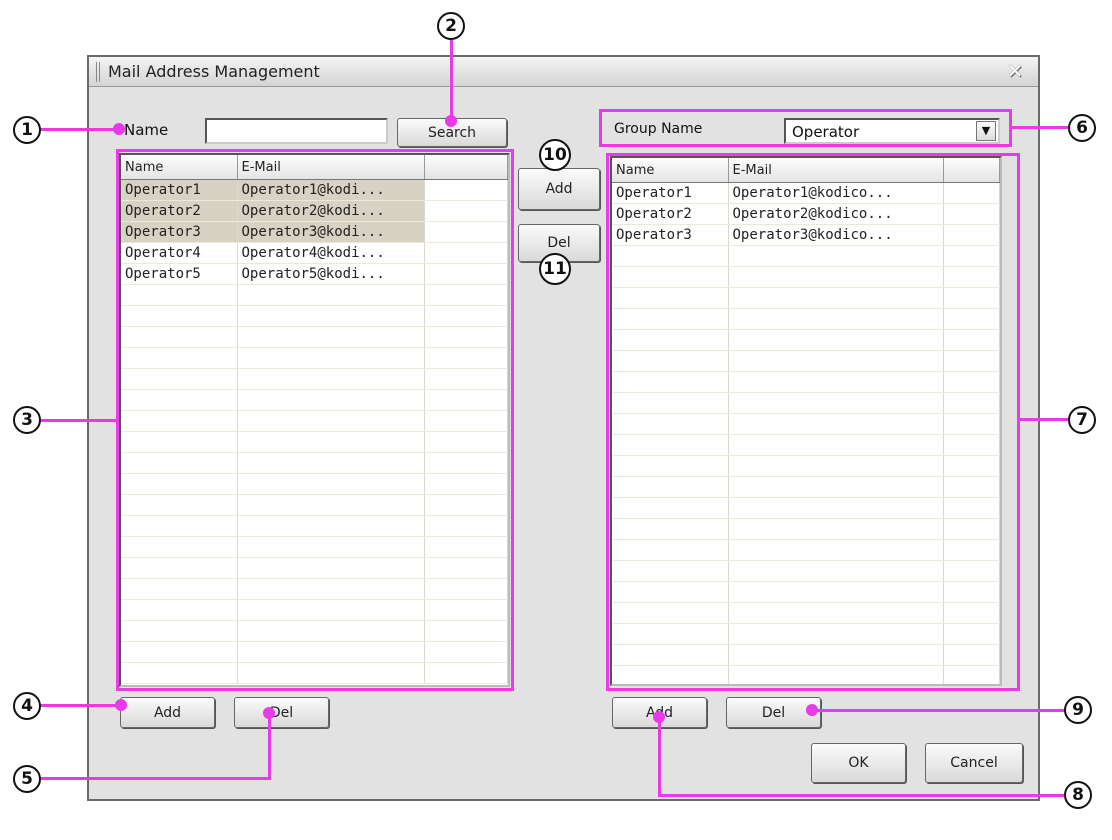 The height and width of the screenshot is (840, 1112). I want to click on title-grip, so click(98, 72).